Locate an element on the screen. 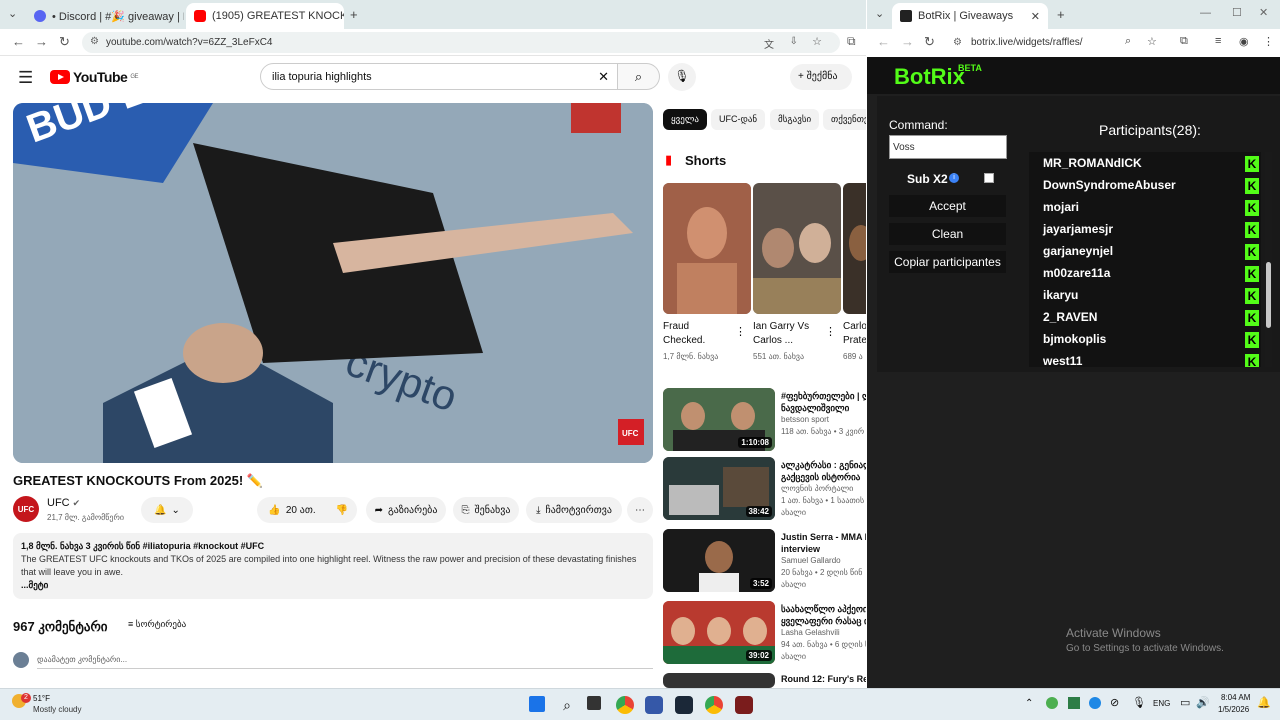 This screenshot has height=720, width=1280. search-button: ⌕ is located at coordinates (639, 76).